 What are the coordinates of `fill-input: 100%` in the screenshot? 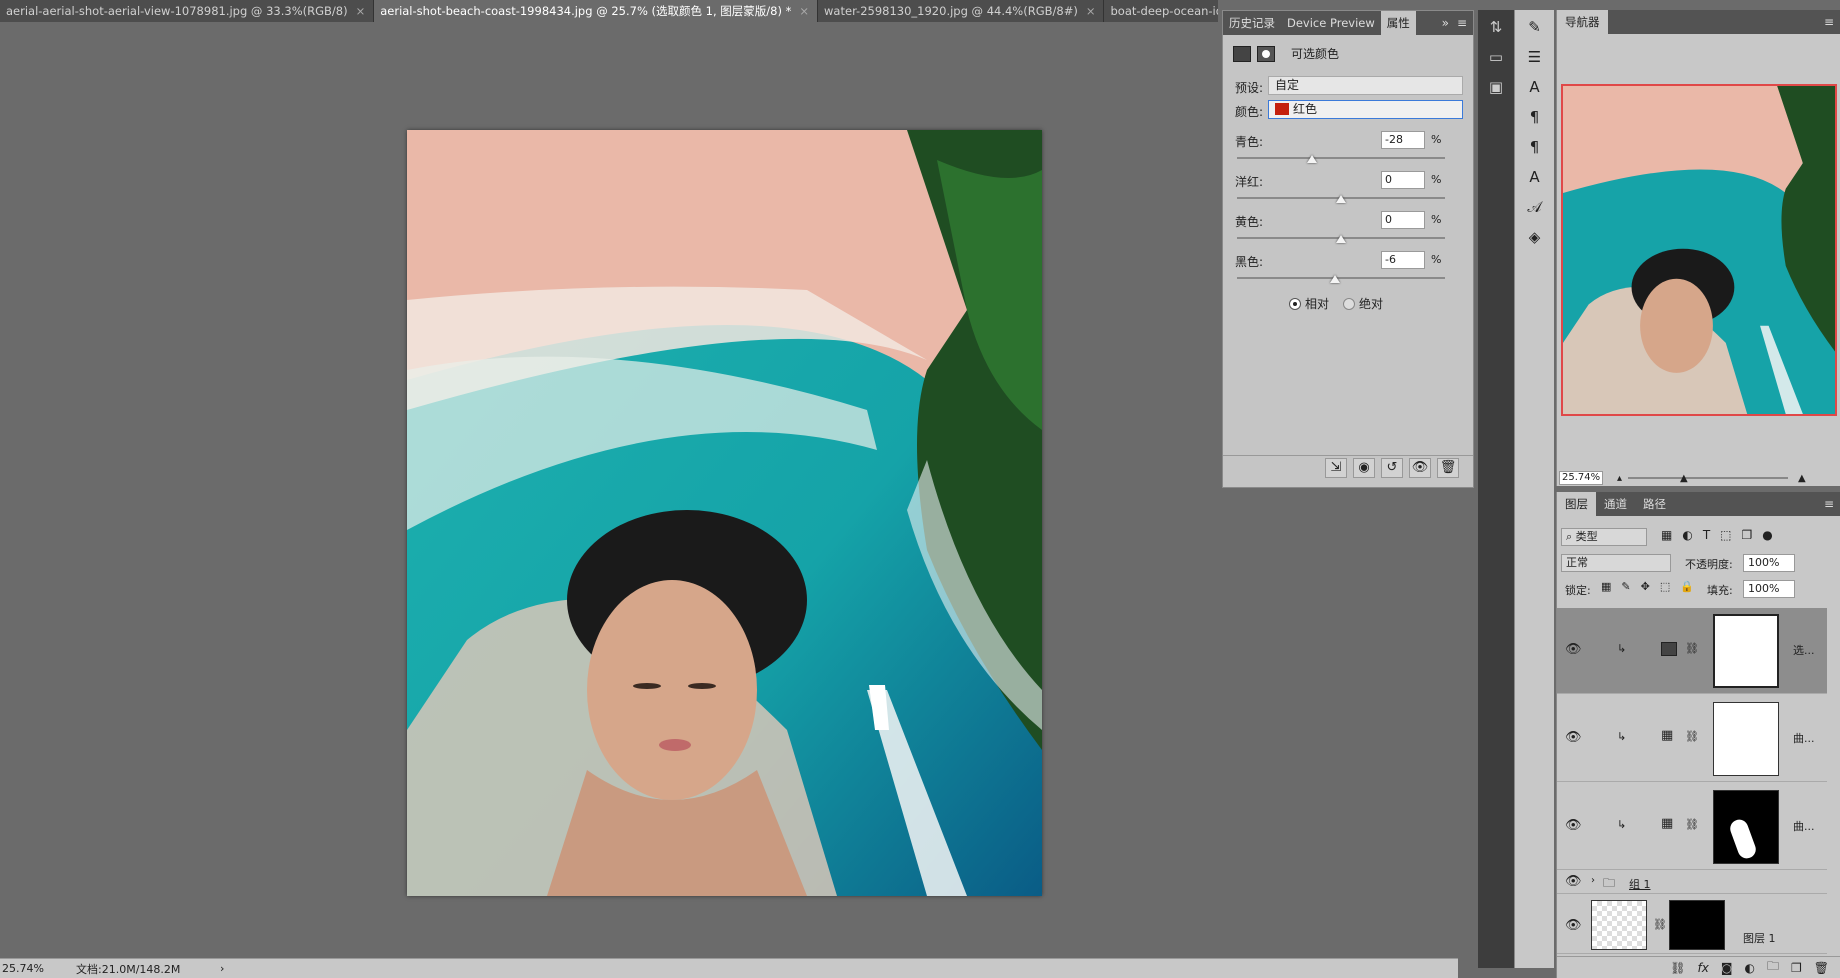 It's located at (1769, 589).